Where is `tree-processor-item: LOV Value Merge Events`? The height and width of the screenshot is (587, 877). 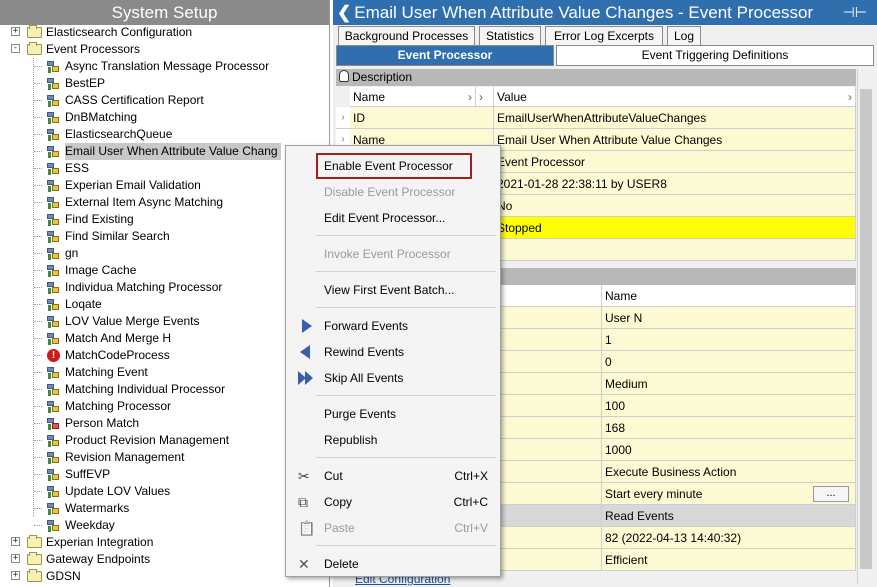
tree-processor-item: LOV Value Merge Events is located at coordinates (164, 321).